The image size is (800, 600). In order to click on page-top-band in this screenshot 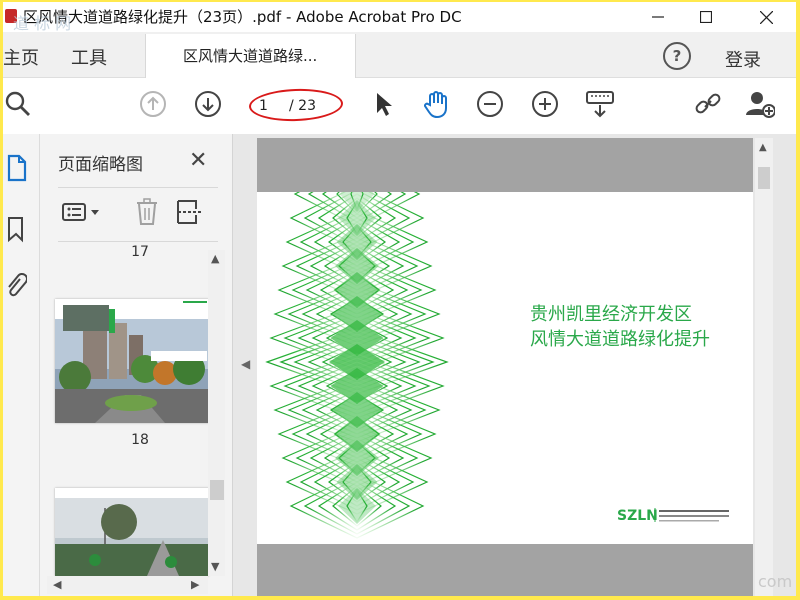, I will do `click(505, 165)`.